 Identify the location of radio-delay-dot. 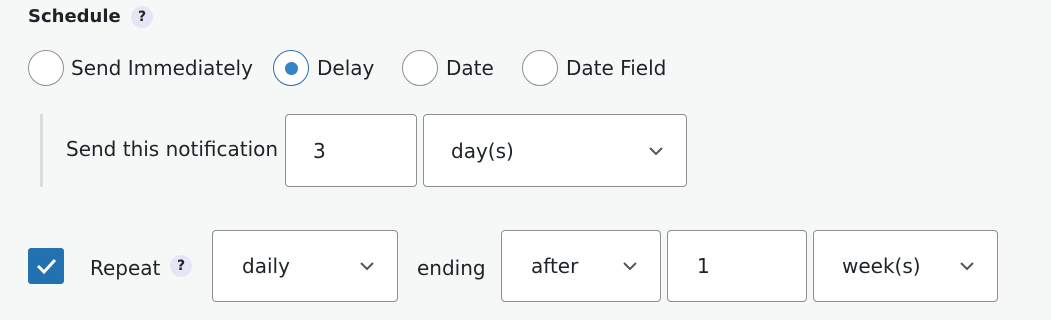
(291, 68).